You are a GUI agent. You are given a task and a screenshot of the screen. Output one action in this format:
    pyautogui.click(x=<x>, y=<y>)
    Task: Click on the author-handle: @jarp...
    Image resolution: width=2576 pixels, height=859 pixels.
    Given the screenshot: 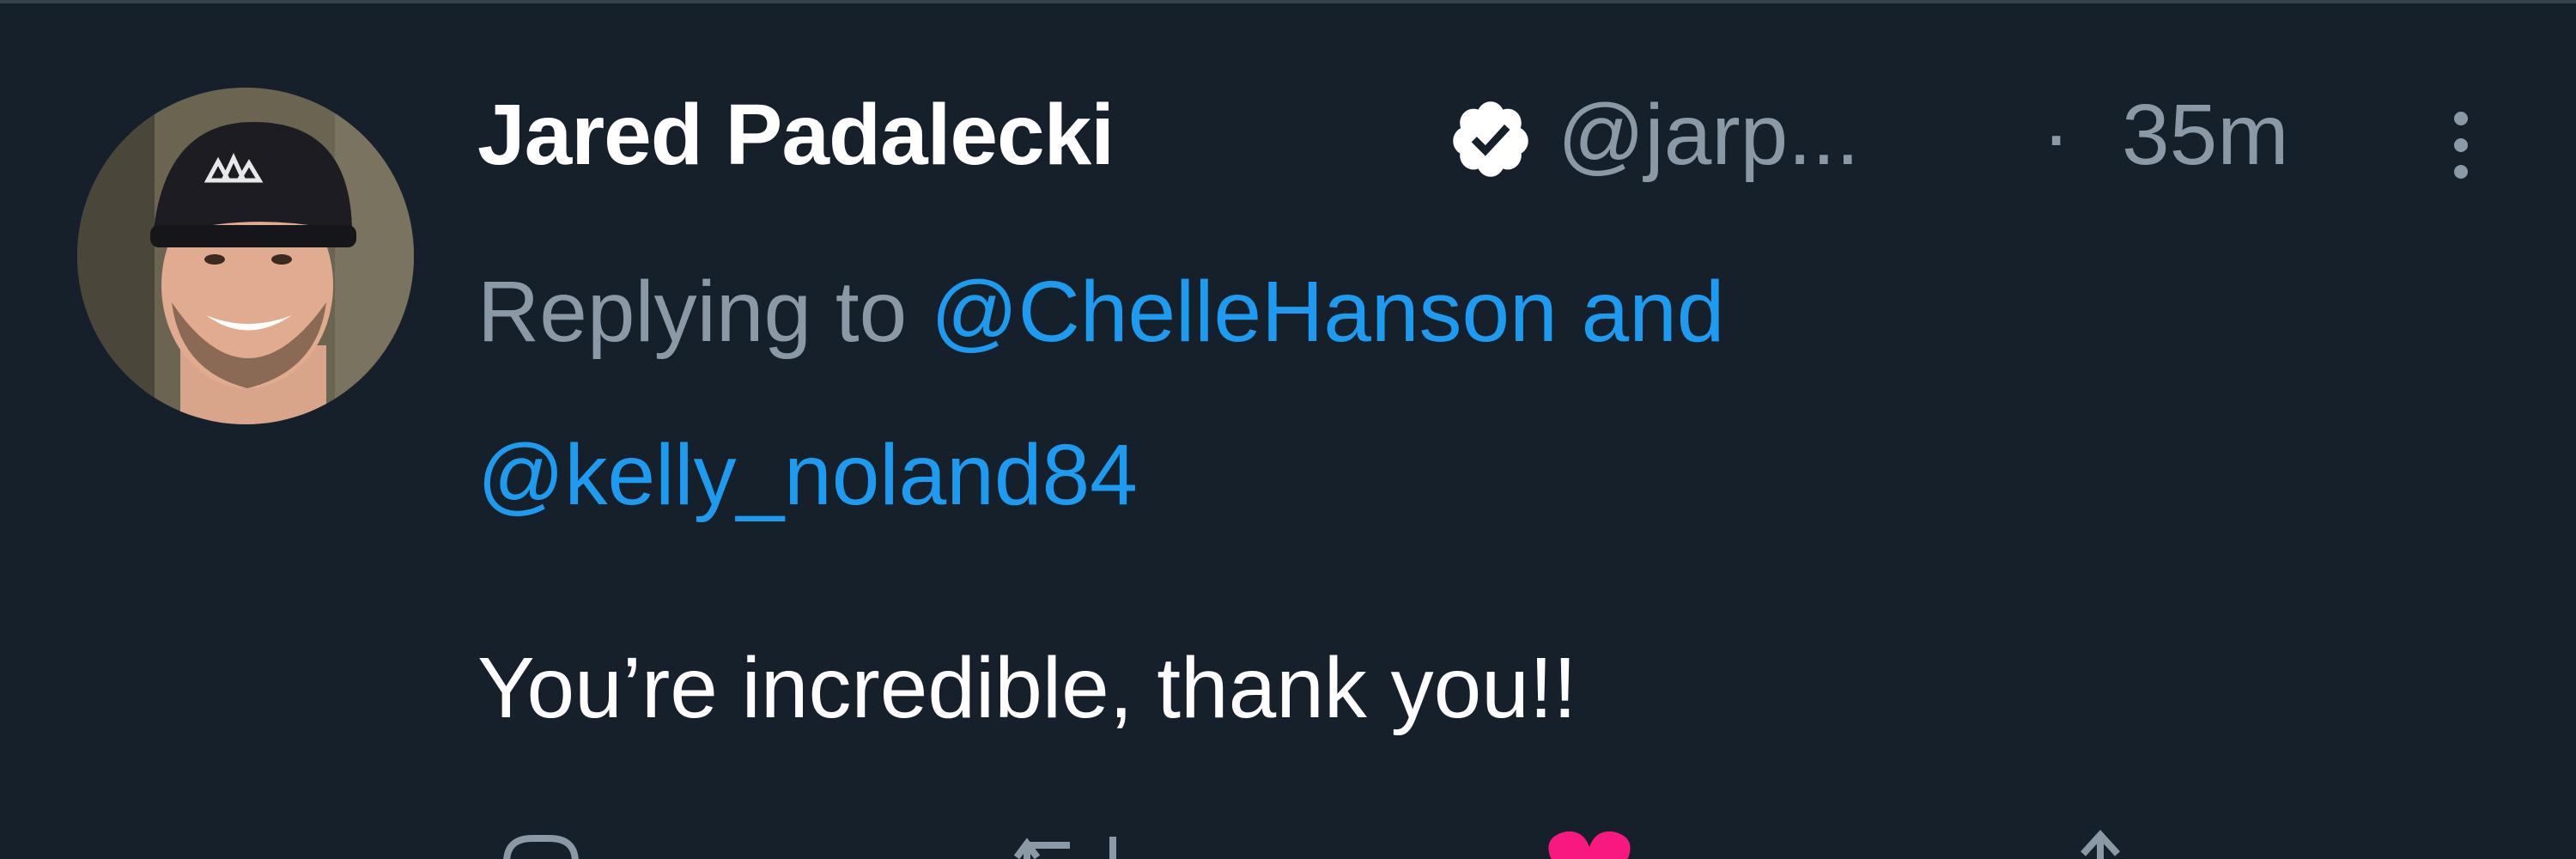 What is the action you would take?
    pyautogui.click(x=1709, y=135)
    